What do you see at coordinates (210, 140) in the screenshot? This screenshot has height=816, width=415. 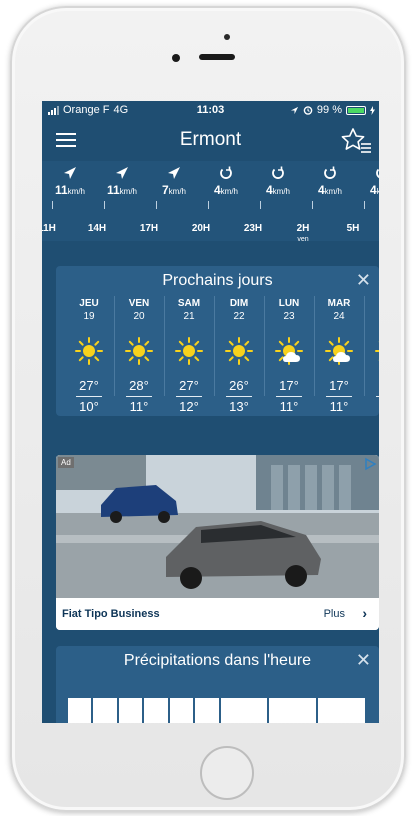 I see `app-header: Ermont` at bounding box center [210, 140].